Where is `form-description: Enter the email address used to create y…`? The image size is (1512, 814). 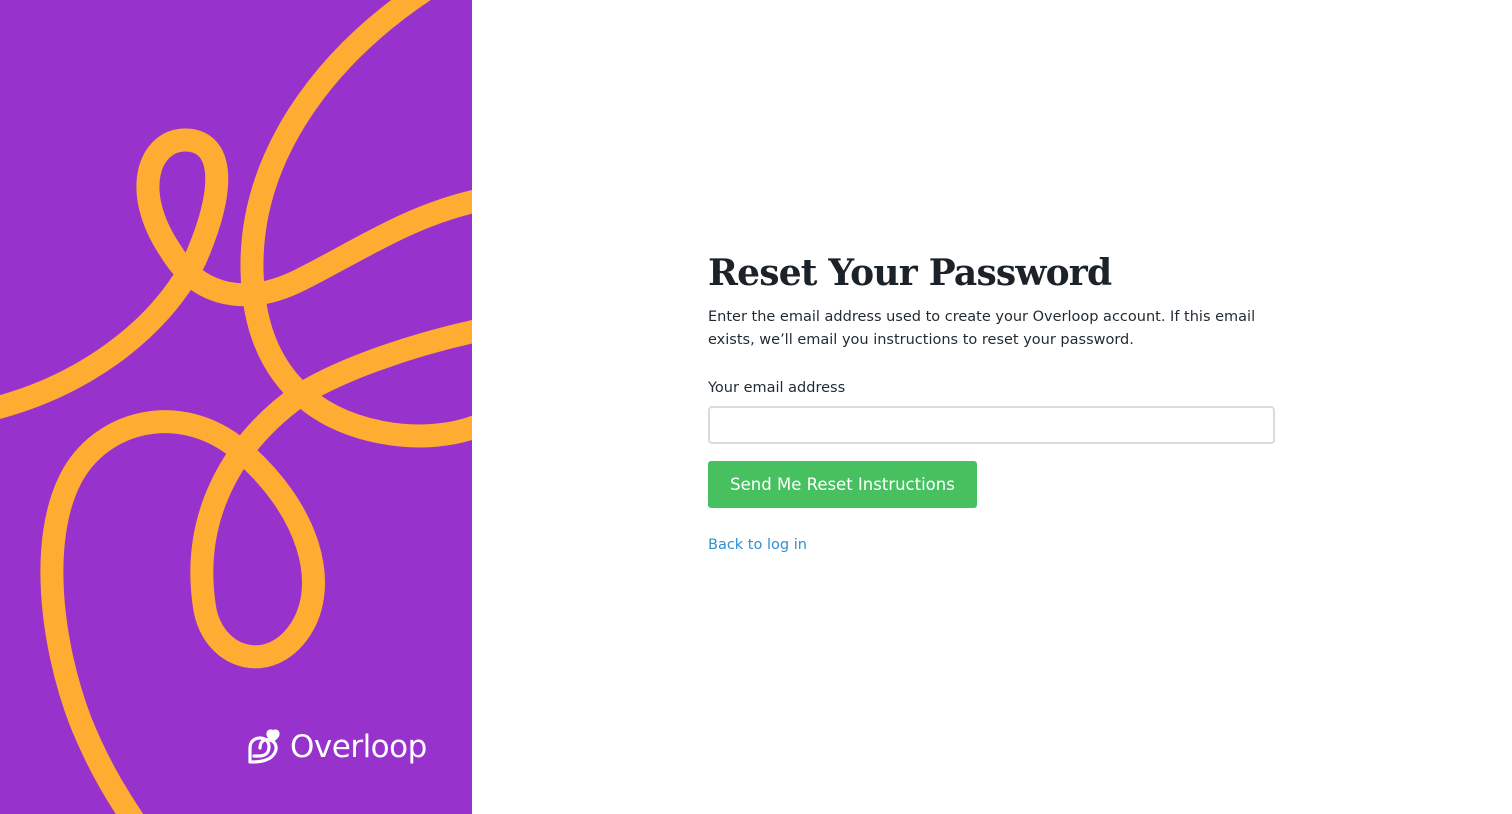 form-description: Enter the email address used to create y… is located at coordinates (982, 328).